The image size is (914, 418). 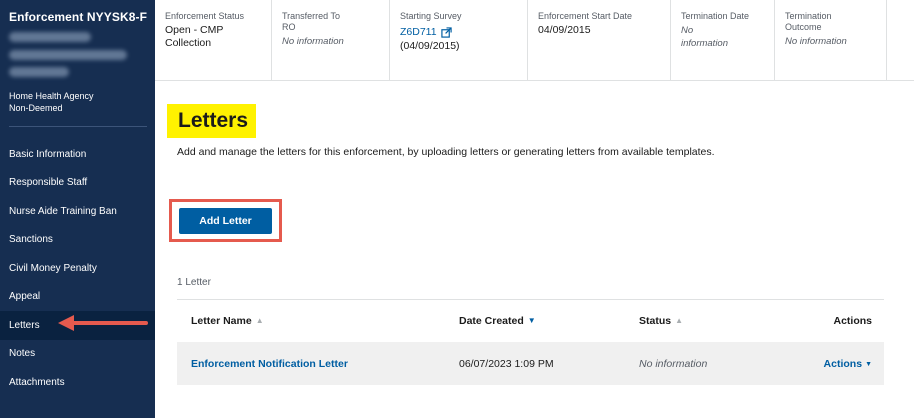 What do you see at coordinates (36, 108) in the screenshot?
I see `provider-type-line2: Non-Deemed` at bounding box center [36, 108].